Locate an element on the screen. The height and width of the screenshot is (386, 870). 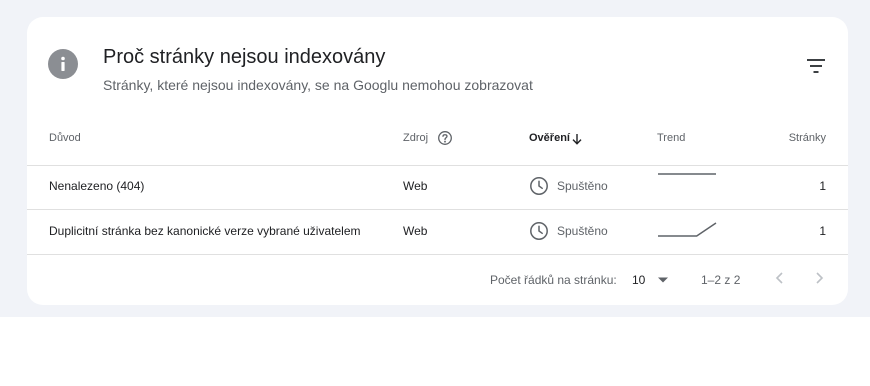
pagination-range: 1–2 z 2 is located at coordinates (721, 280).